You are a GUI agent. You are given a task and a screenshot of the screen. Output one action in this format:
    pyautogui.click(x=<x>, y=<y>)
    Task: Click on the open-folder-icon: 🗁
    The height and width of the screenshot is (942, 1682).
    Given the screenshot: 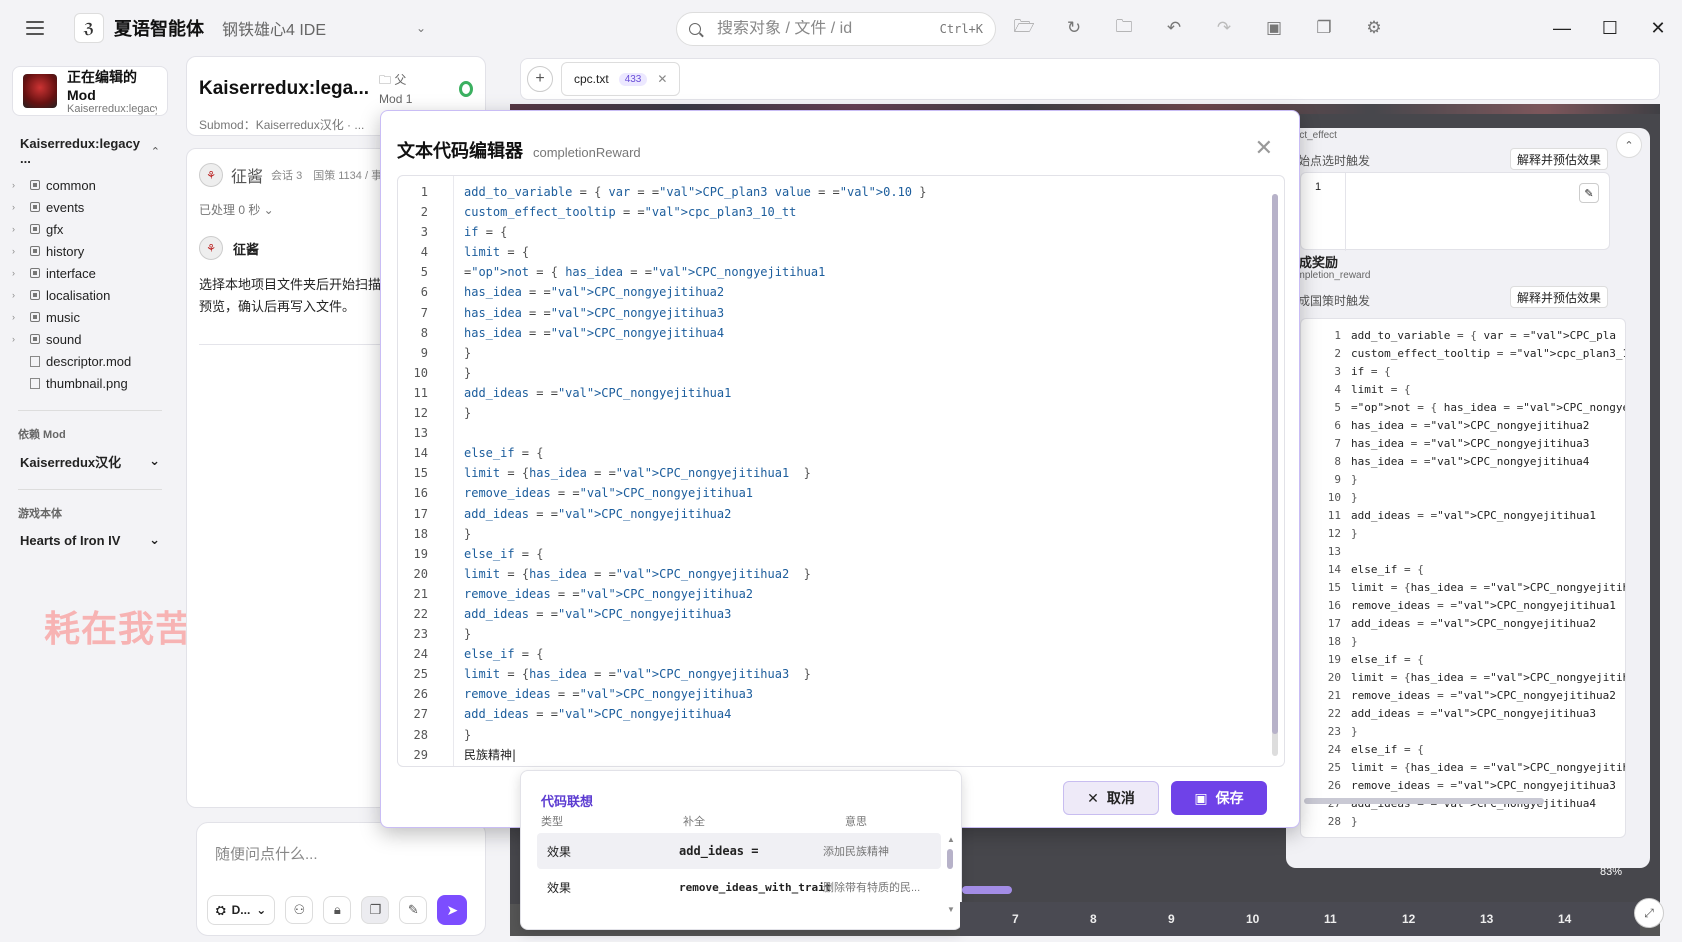 What is the action you would take?
    pyautogui.click(x=1024, y=28)
    